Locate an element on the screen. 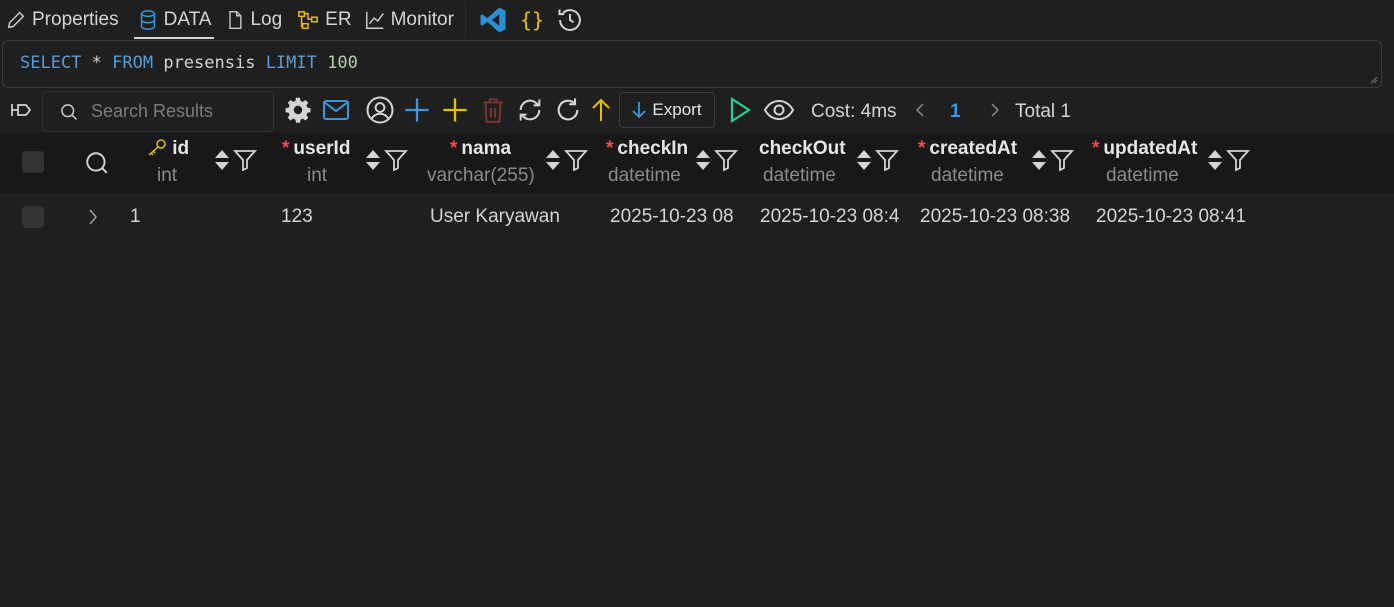  column-name: id is located at coordinates (181, 148).